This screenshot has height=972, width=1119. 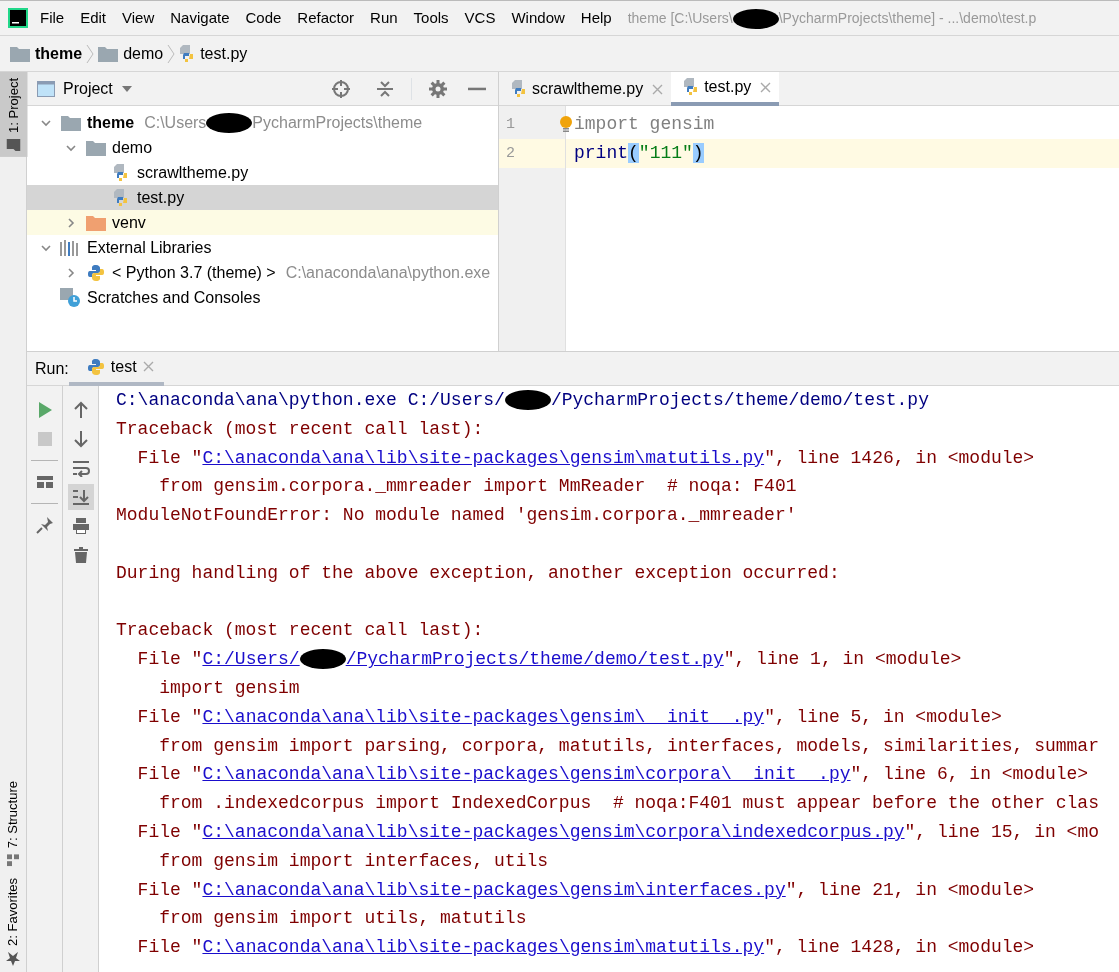 I want to click on menu-item: VCS, so click(x=480, y=18).